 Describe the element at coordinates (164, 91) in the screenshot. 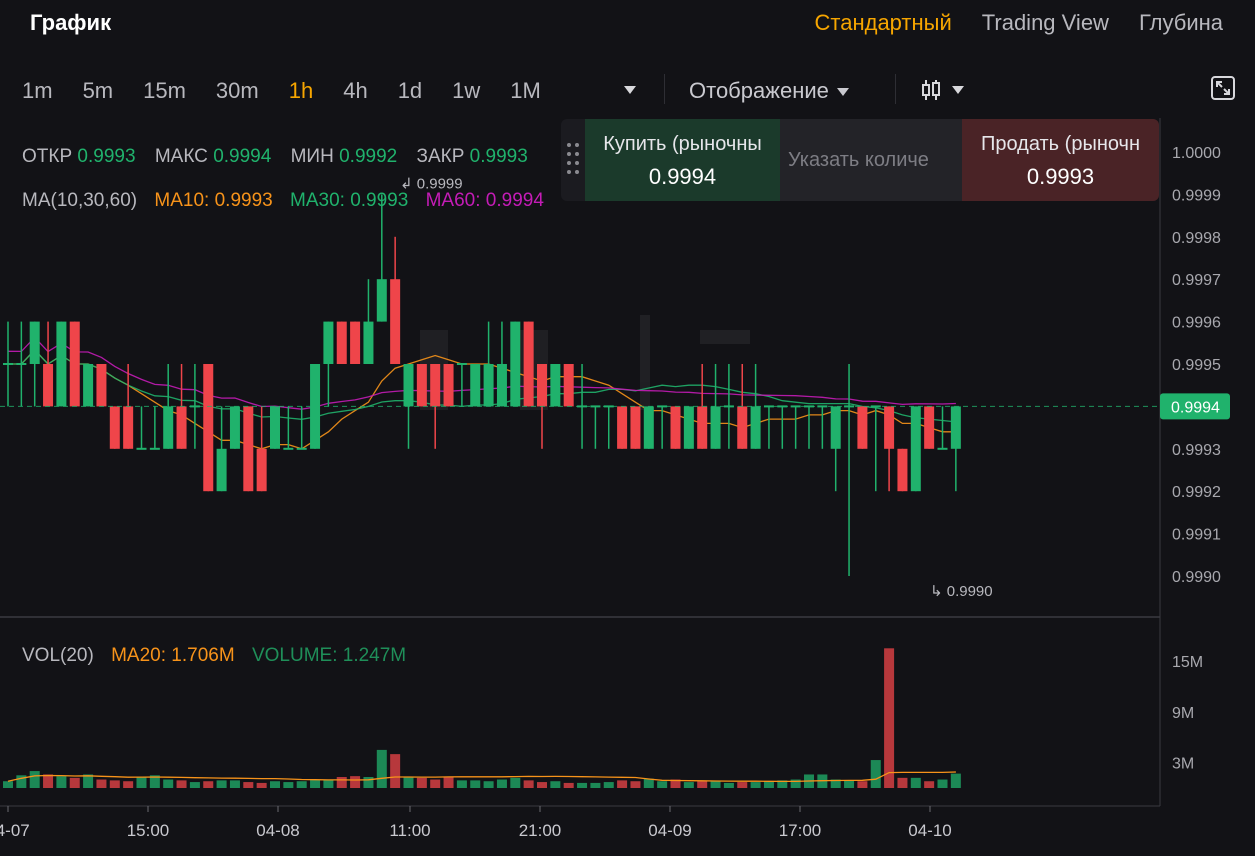

I see `interval-15m: 15m` at that location.